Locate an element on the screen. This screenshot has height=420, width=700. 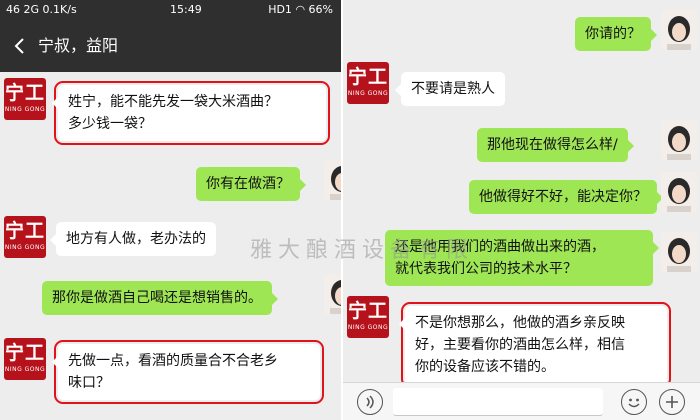
chat-header: 宁叔，益阳 is located at coordinates (170, 46).